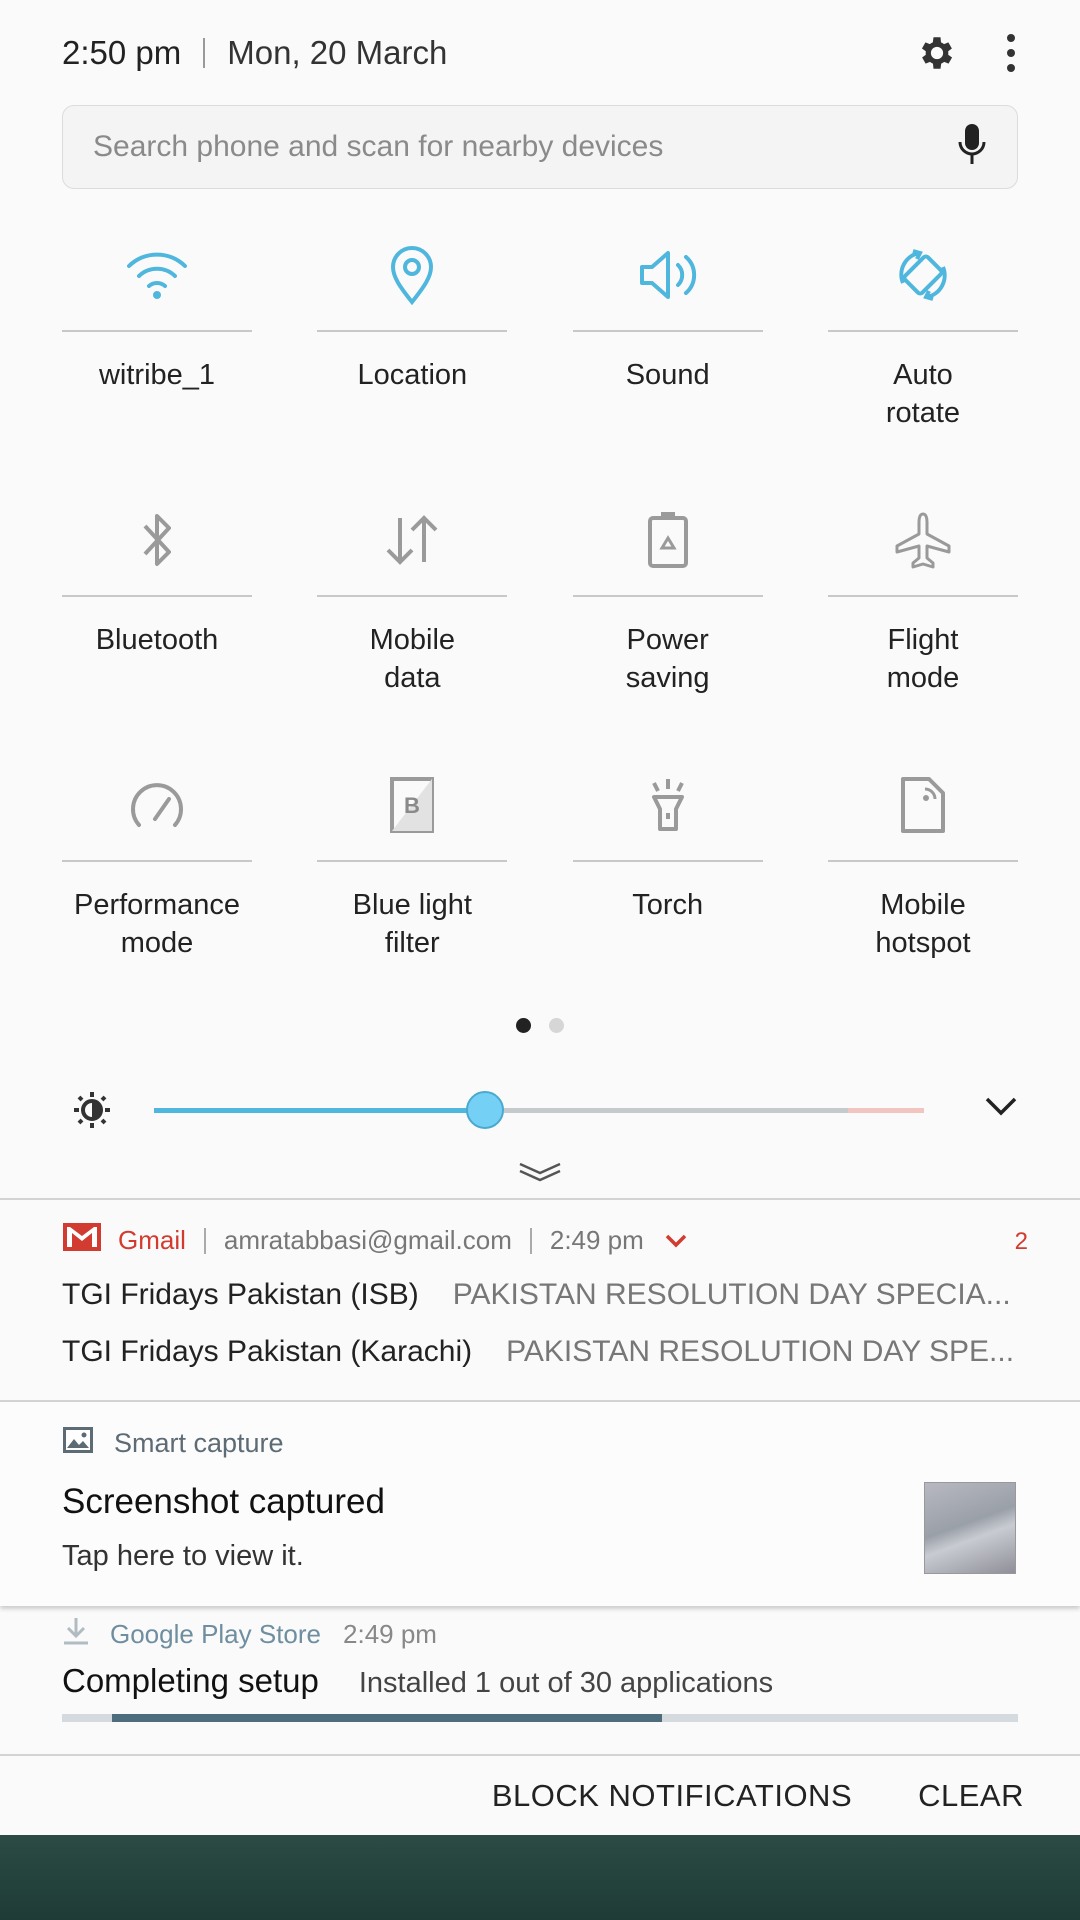 This screenshot has height=1920, width=1080. Describe the element at coordinates (667, 352) in the screenshot. I see `tile-sound: Sound` at that location.